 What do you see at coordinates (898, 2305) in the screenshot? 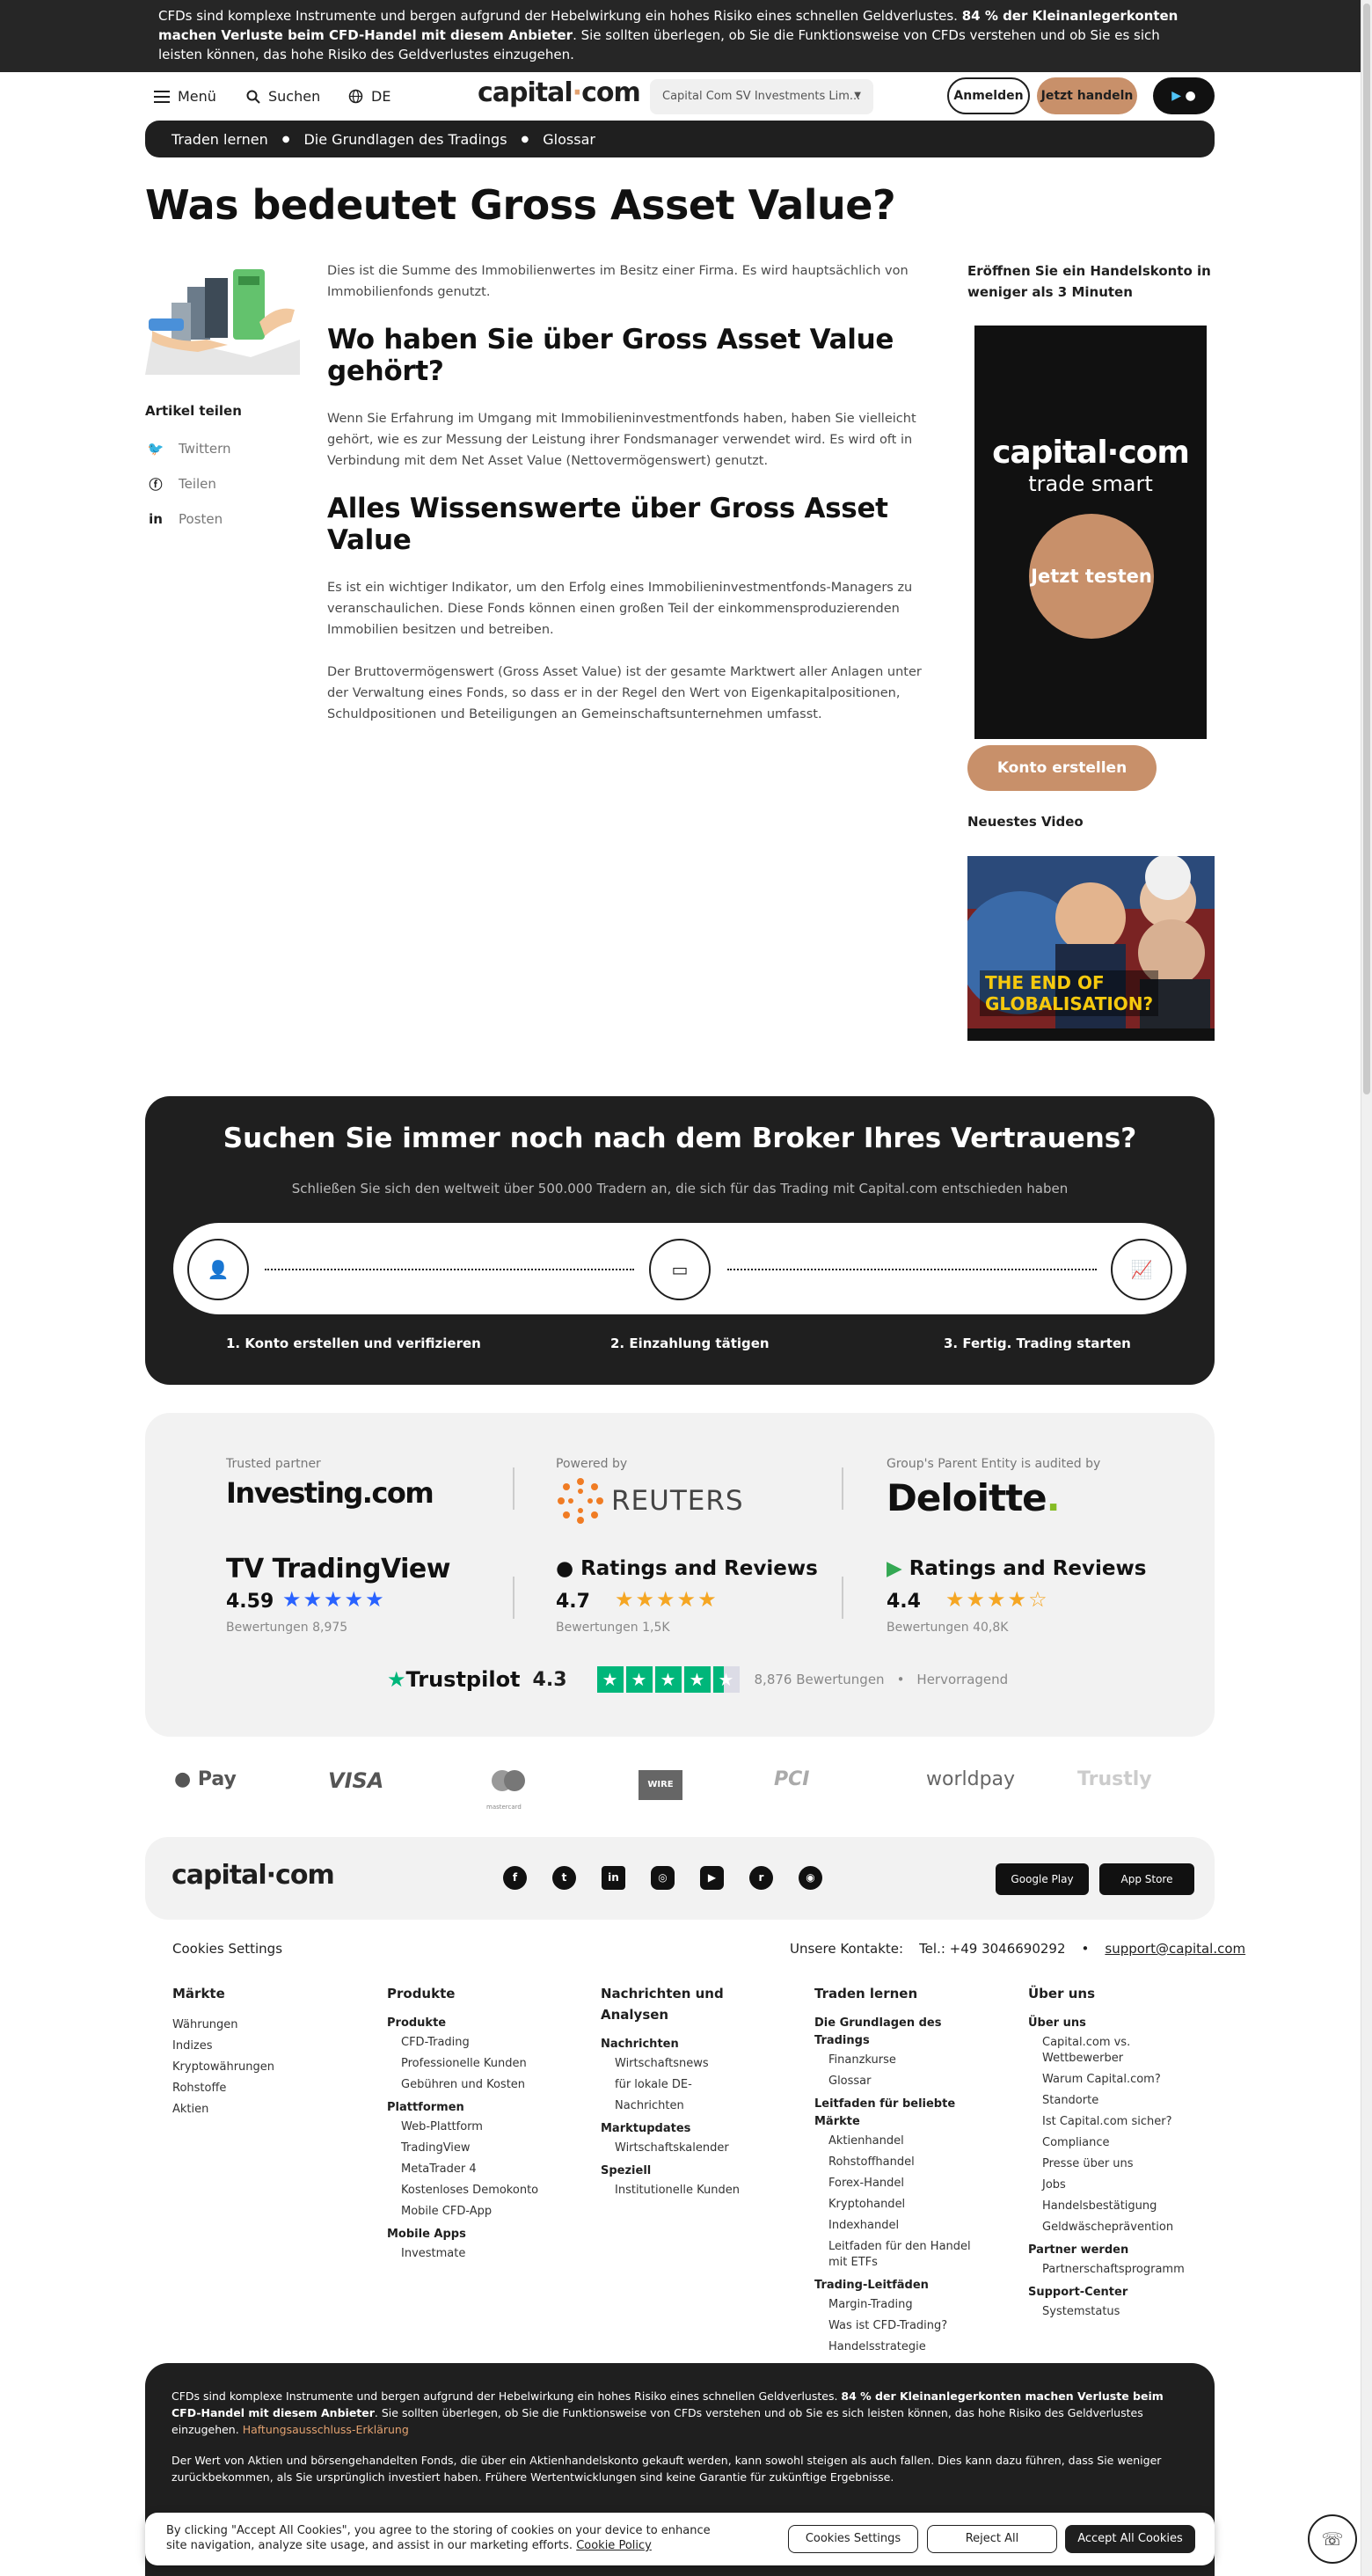
I see `footer-link: Margin-Trading` at bounding box center [898, 2305].